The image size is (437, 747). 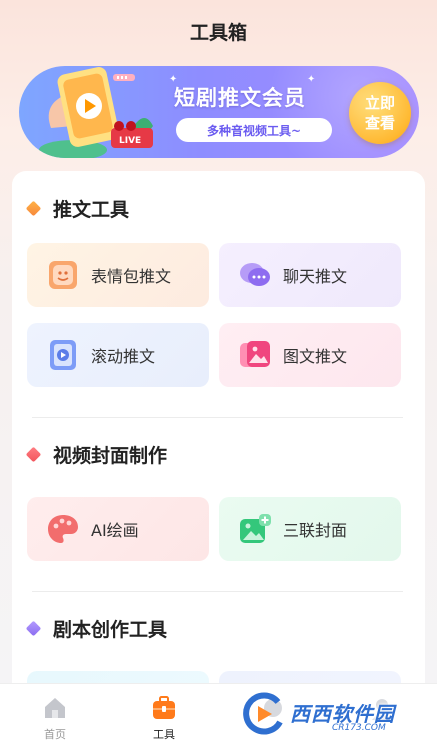 What do you see at coordinates (55, 708) in the screenshot?
I see `home-icon` at bounding box center [55, 708].